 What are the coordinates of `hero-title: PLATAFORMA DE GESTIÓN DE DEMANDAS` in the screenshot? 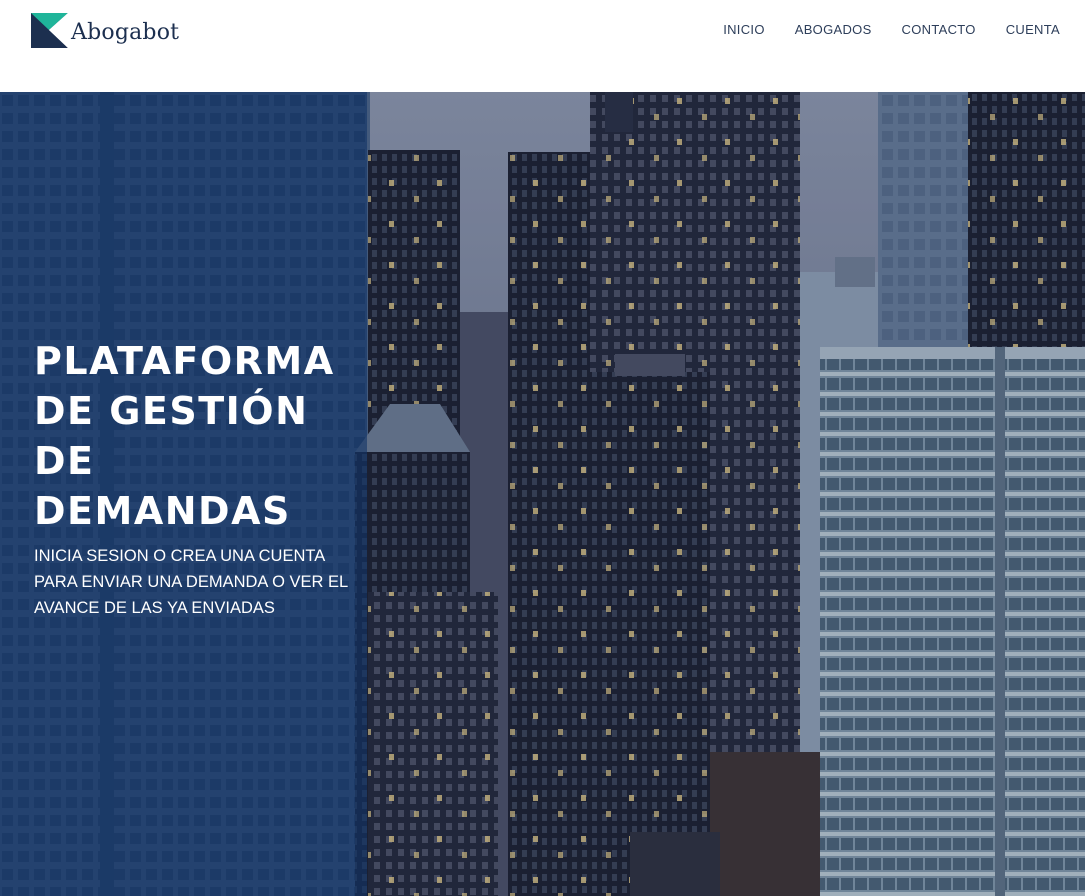 It's located at (184, 436).